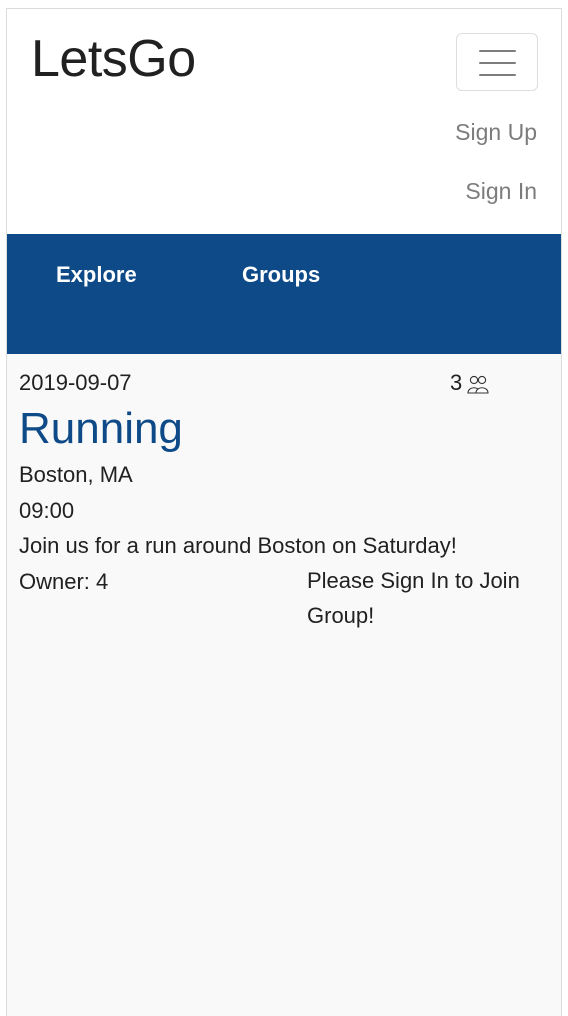 The width and height of the screenshot is (568, 1016). I want to click on menu-toggle-button, so click(497, 62).